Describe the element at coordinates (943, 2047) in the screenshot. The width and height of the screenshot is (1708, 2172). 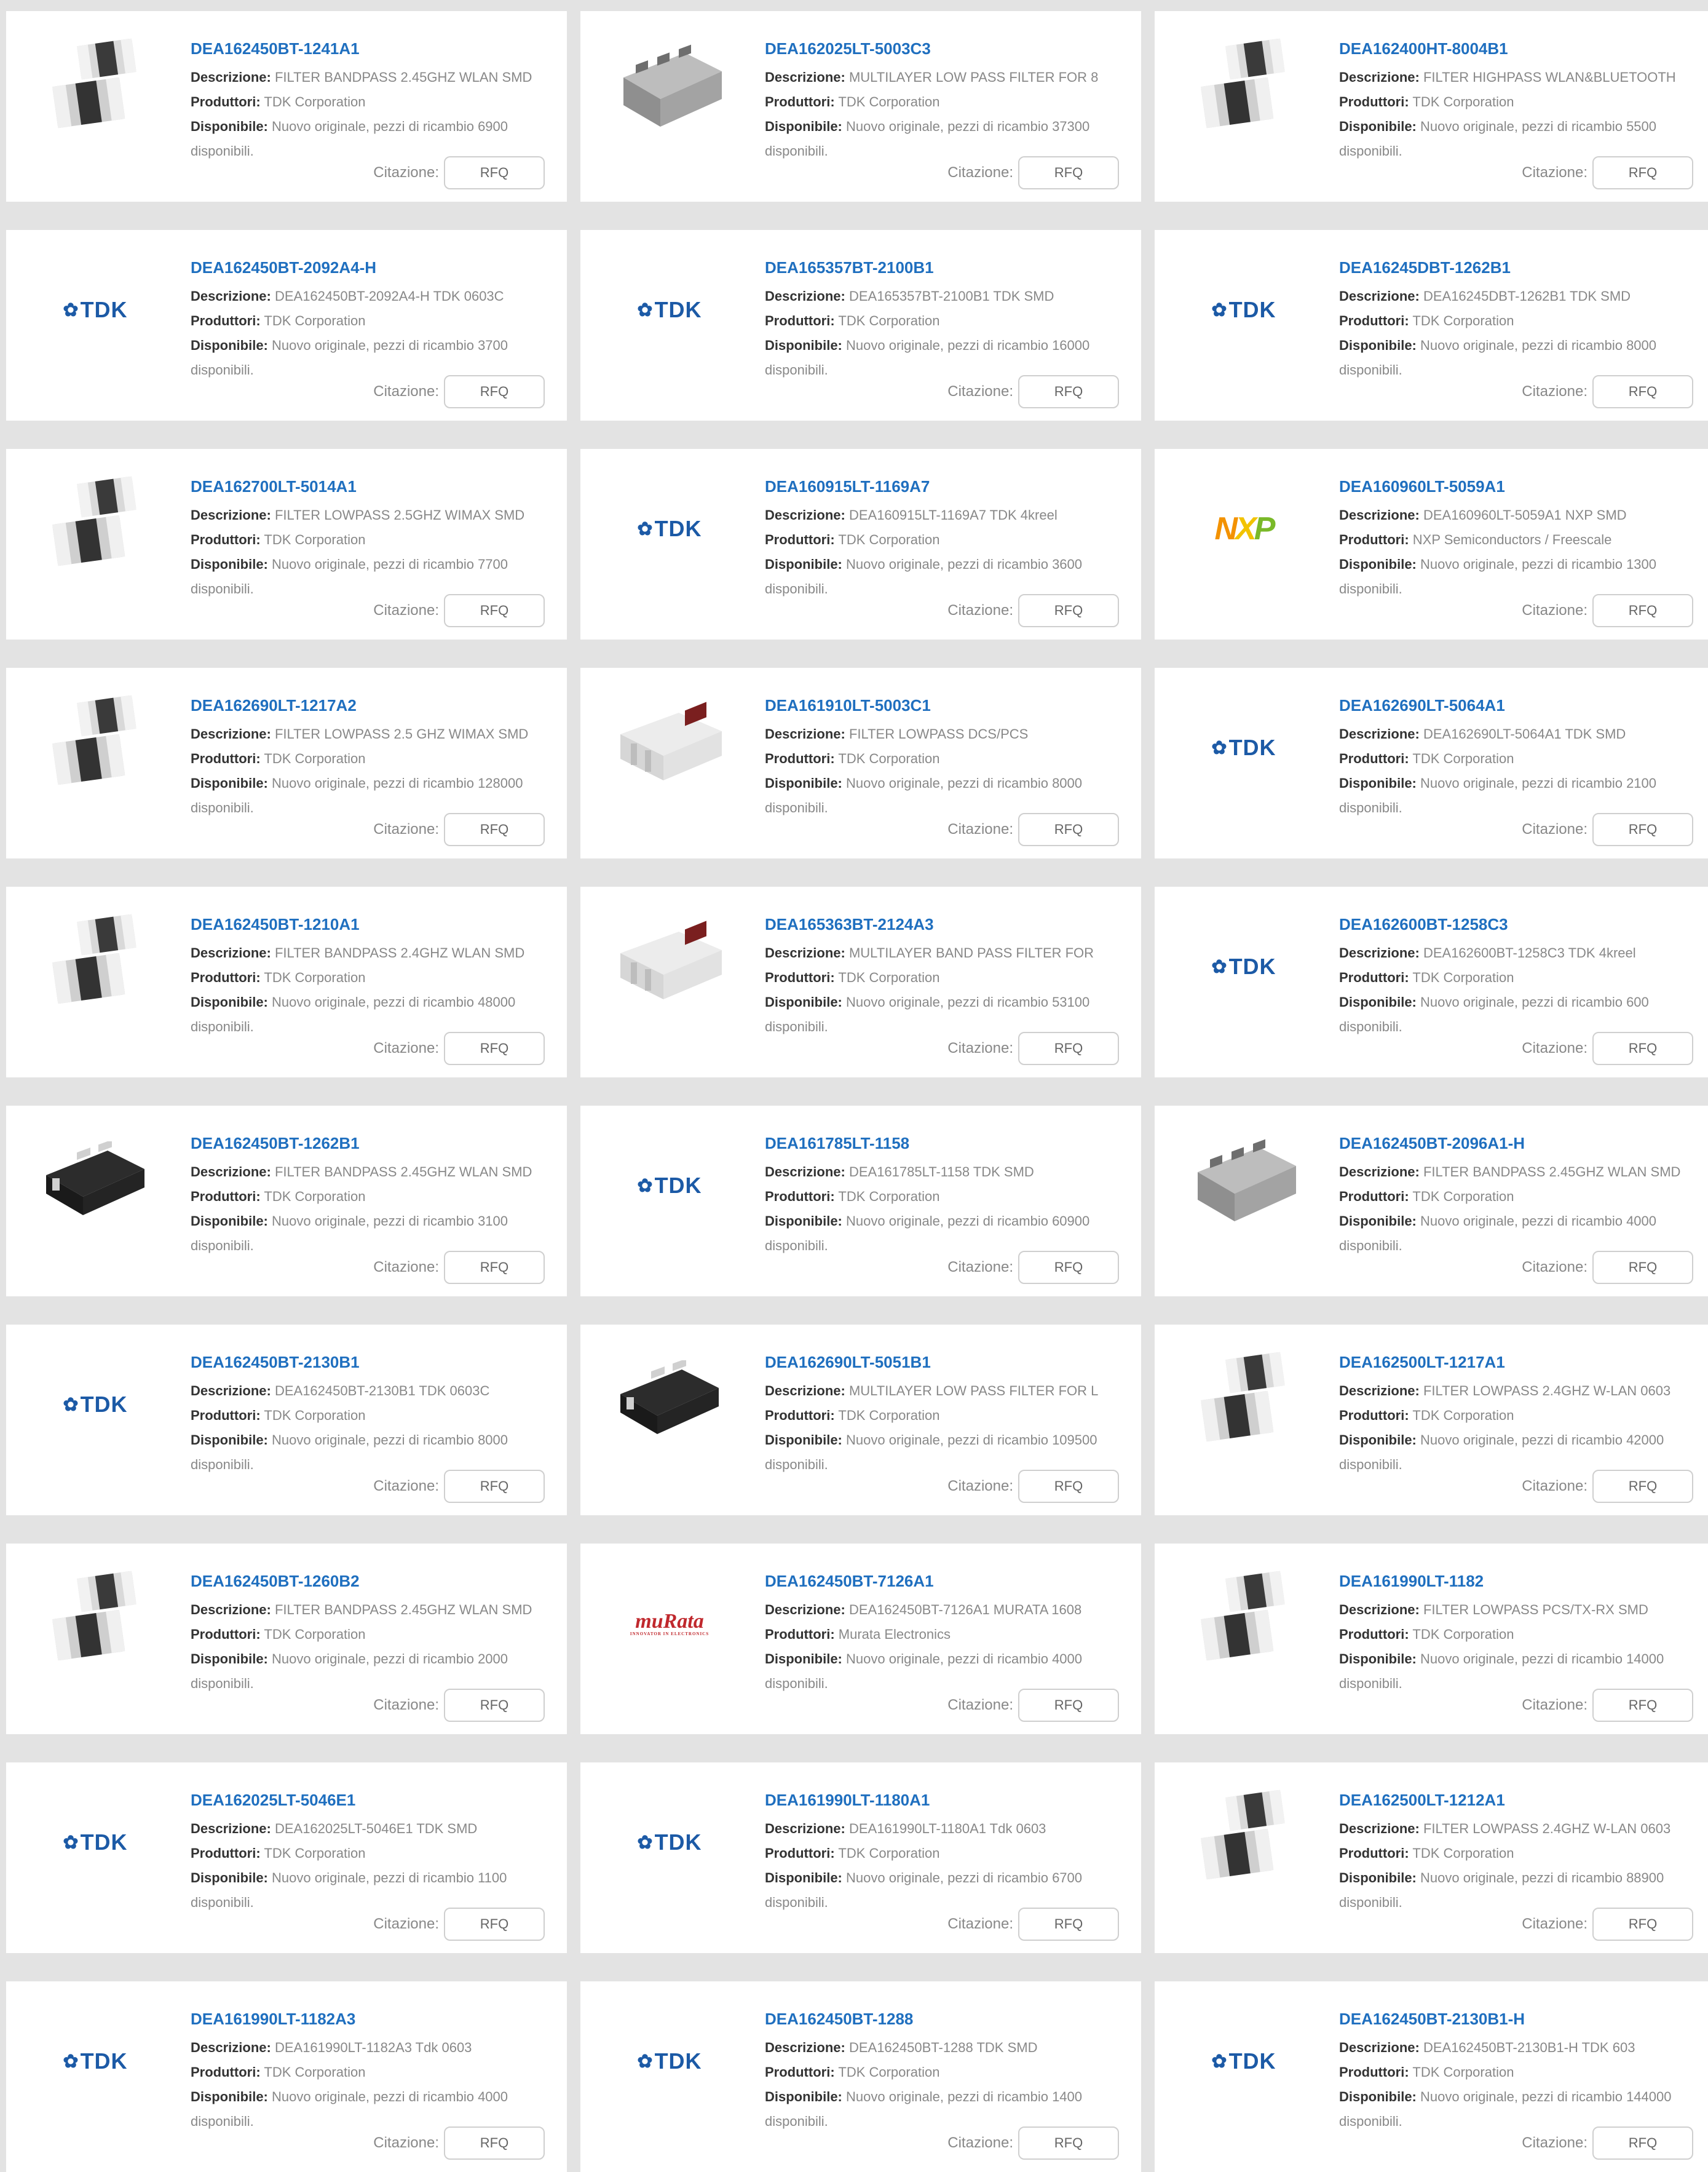
I see `description-value: DEA162450BT-1288 TDK SMD` at that location.